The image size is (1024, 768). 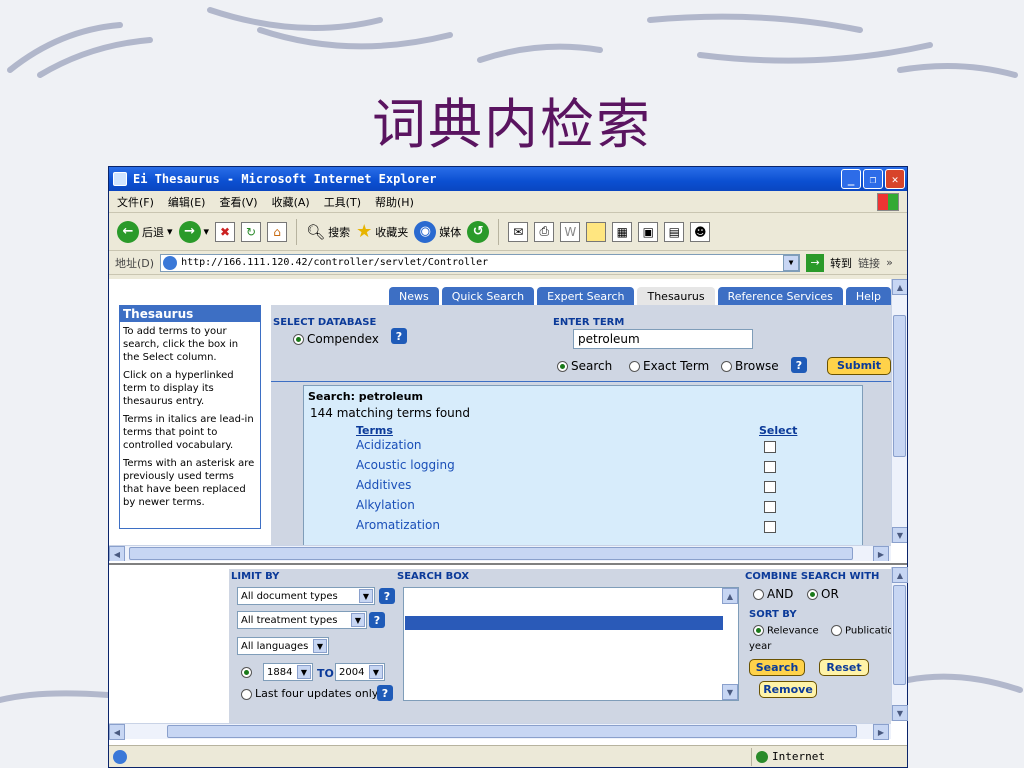 What do you see at coordinates (648, 231) in the screenshot?
I see `messenger-icon: ▣` at bounding box center [648, 231].